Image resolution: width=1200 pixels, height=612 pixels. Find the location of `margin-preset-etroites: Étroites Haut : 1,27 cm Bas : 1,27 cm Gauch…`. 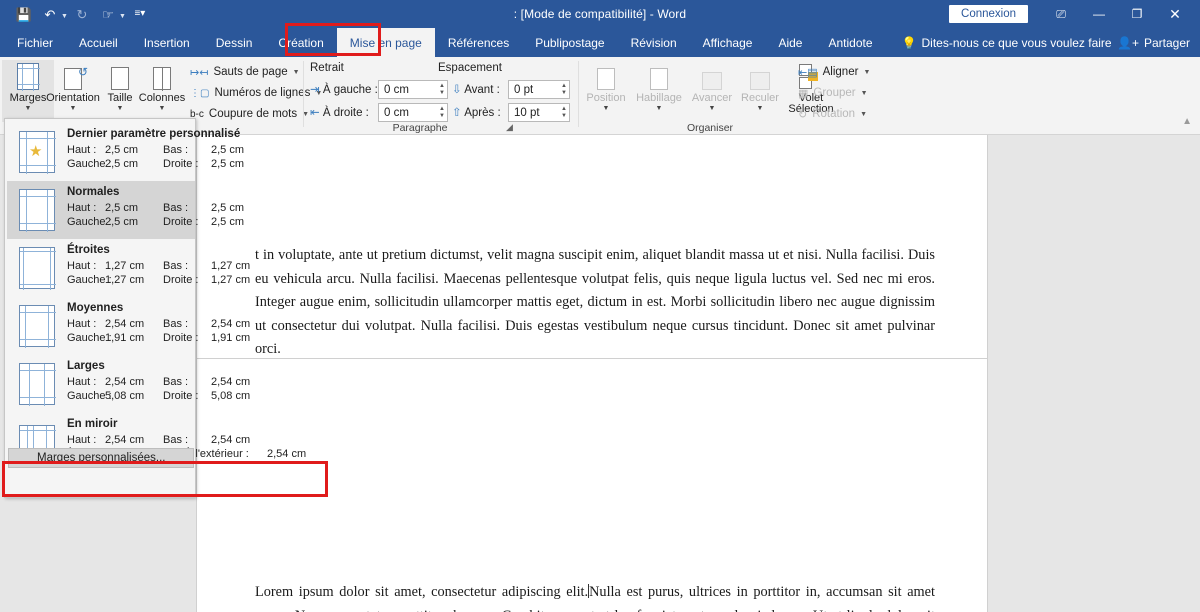

margin-preset-etroites: Étroites Haut : 1,27 cm Bas : 1,27 cm Gauch… is located at coordinates (128, 268).